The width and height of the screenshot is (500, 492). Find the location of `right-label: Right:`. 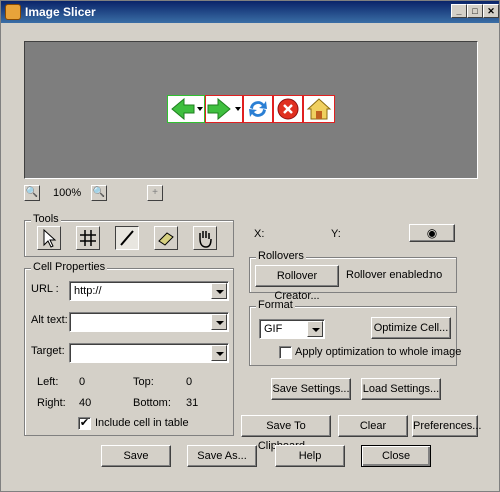

right-label: Right: is located at coordinates (51, 403).